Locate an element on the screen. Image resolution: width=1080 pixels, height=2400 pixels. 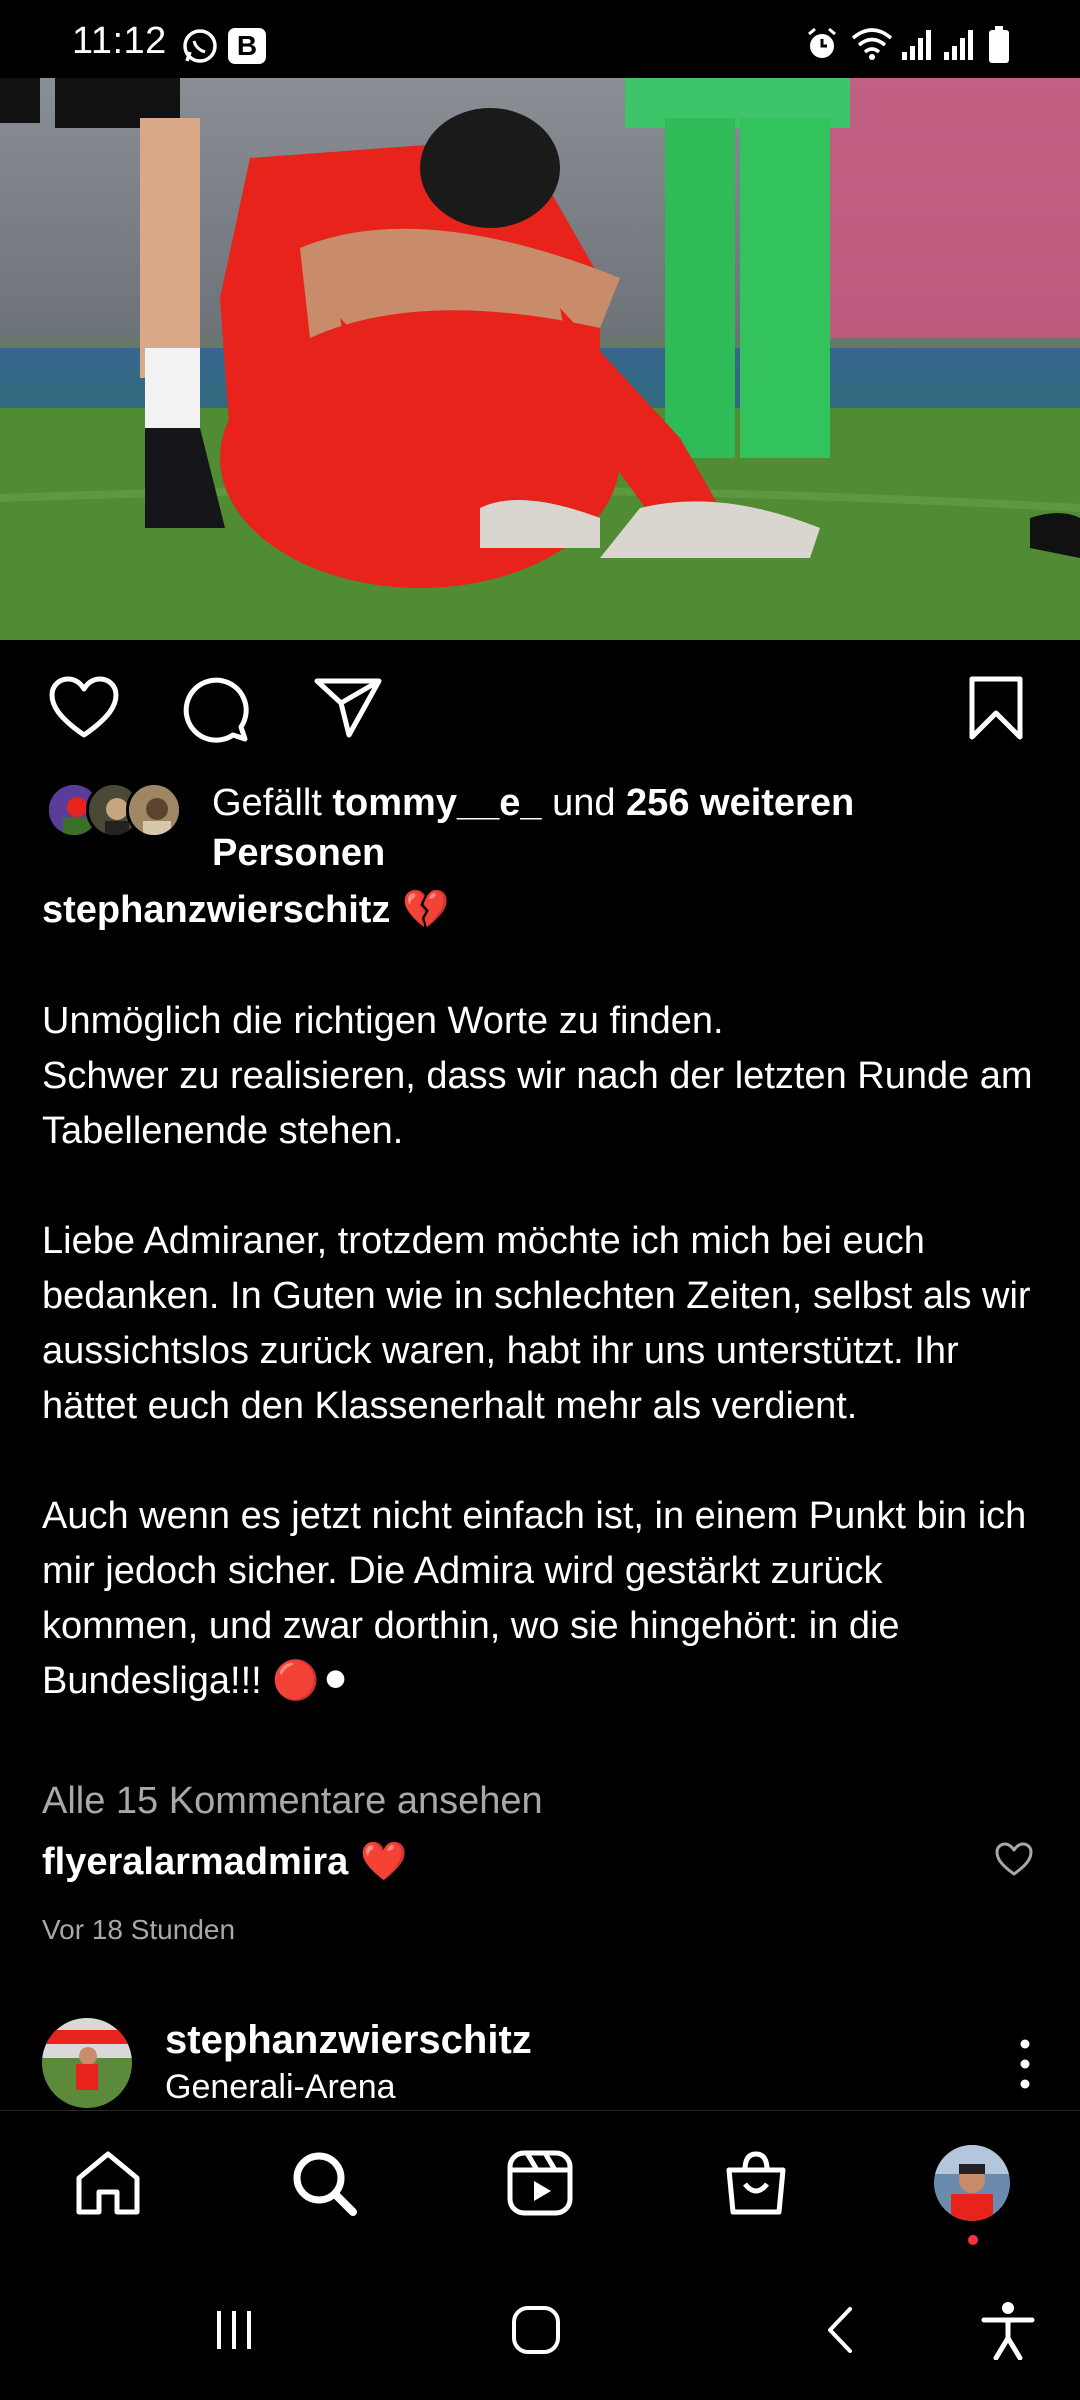
back-icon is located at coordinates (840, 2330).